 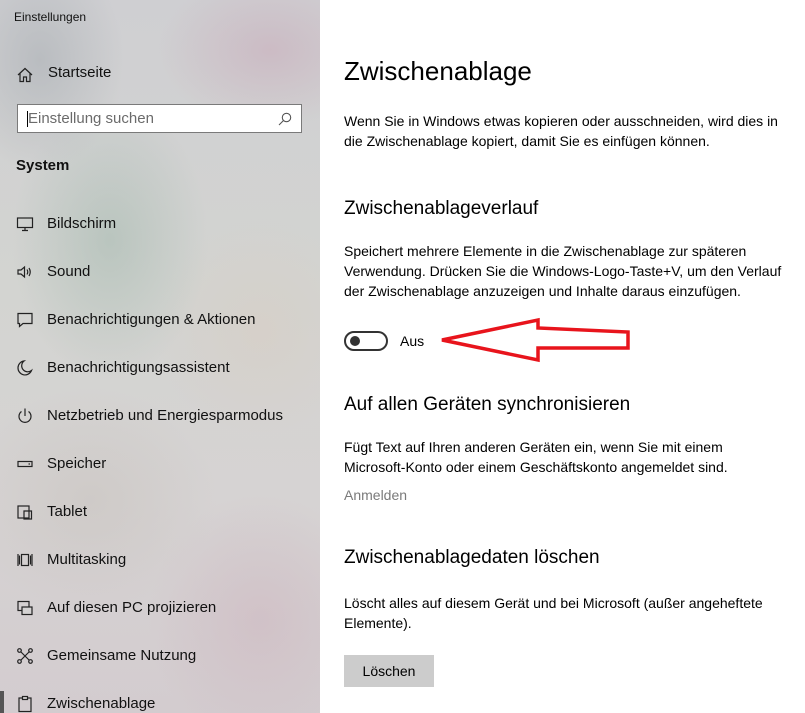 What do you see at coordinates (441, 208) in the screenshot?
I see `history-heading: Zwischenablageverlauf` at bounding box center [441, 208].